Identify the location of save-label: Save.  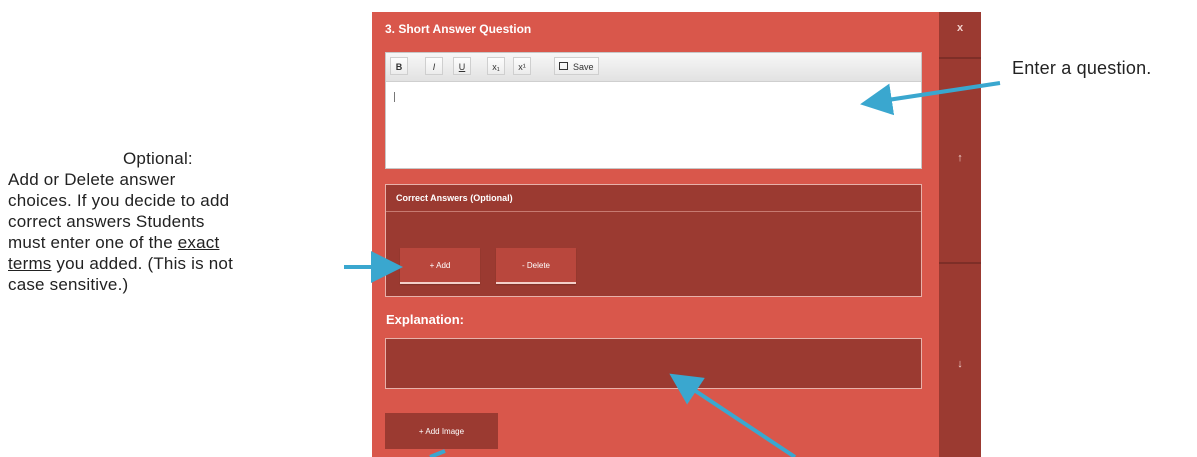
(583, 67).